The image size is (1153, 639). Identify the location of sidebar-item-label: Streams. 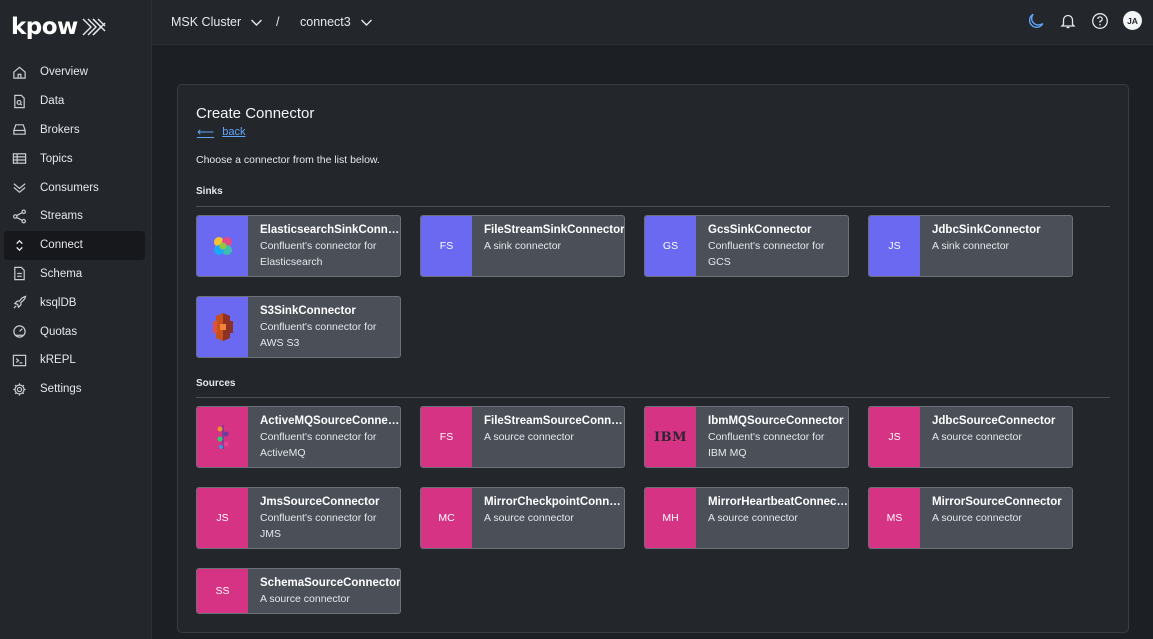
(61, 216).